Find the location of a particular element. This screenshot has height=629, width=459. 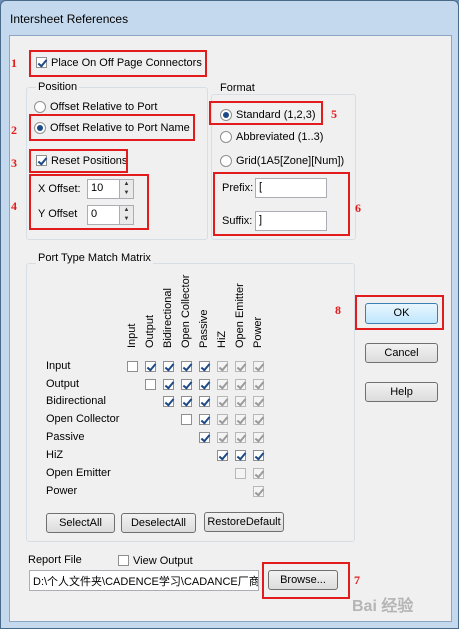

title-bar: Intersheet References is located at coordinates (229, 18).